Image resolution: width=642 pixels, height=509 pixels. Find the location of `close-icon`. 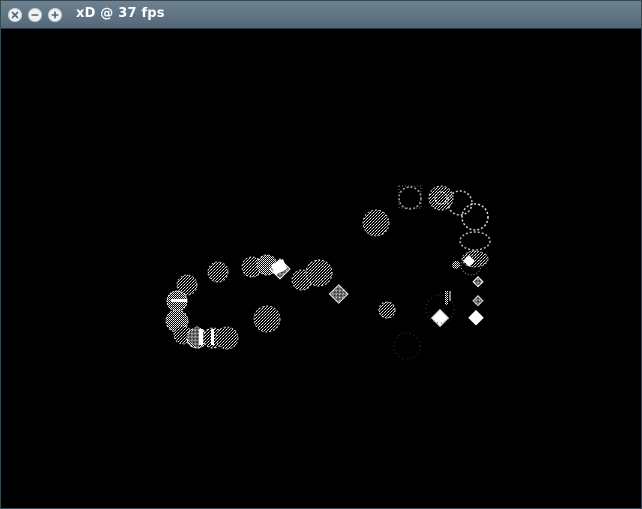

close-icon is located at coordinates (15, 15).